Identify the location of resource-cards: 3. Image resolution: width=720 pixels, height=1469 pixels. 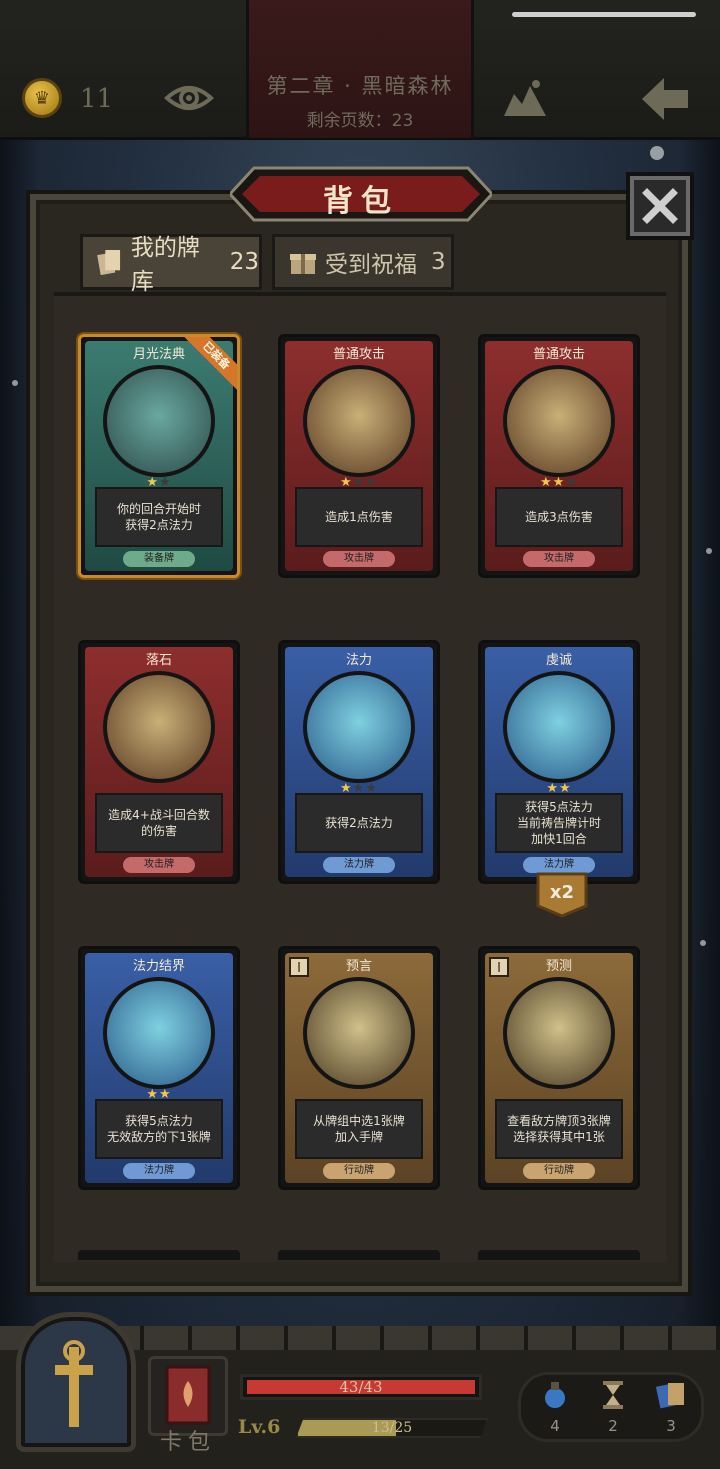
(671, 1409).